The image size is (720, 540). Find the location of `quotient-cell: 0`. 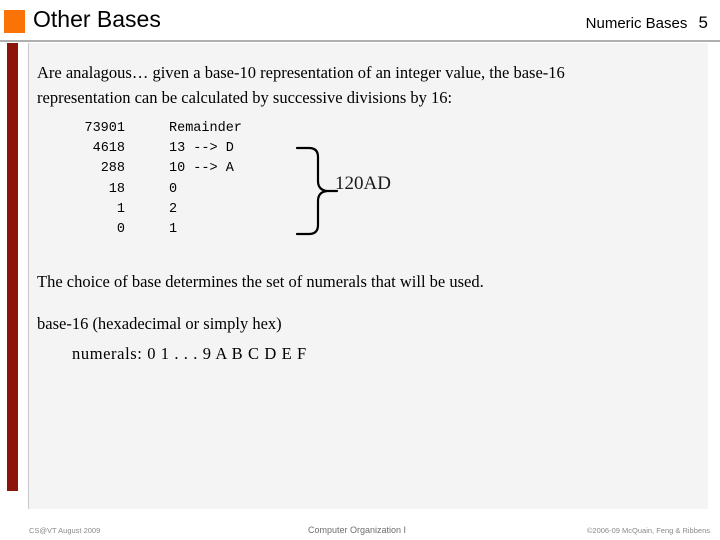

quotient-cell: 0 is located at coordinates (120, 230).